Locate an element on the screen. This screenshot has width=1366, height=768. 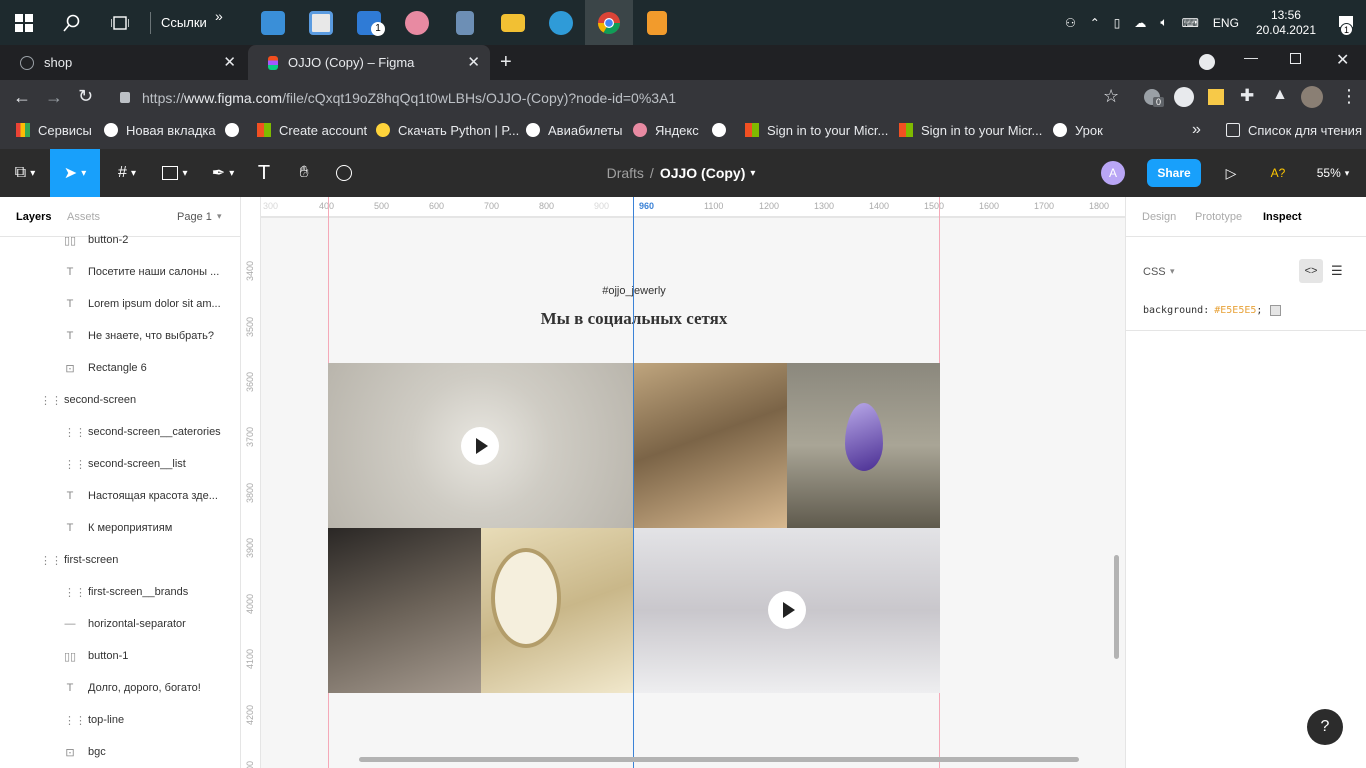
photo-rings-pearls is located at coordinates (481, 445).